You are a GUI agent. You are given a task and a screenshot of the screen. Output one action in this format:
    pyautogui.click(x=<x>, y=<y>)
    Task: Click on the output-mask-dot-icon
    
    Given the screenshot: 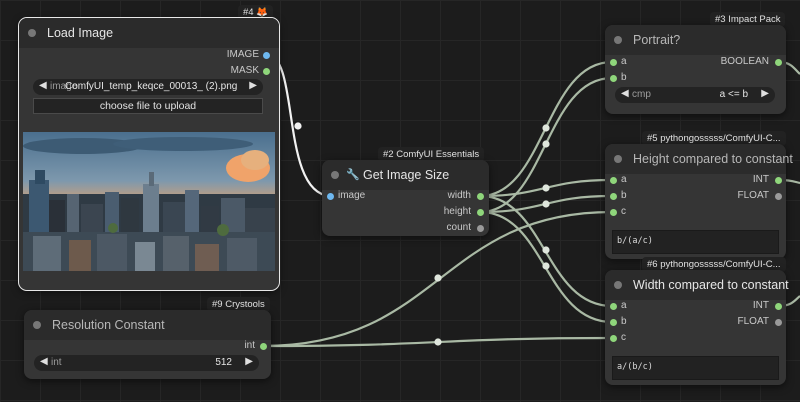 What is the action you would take?
    pyautogui.click(x=266, y=71)
    